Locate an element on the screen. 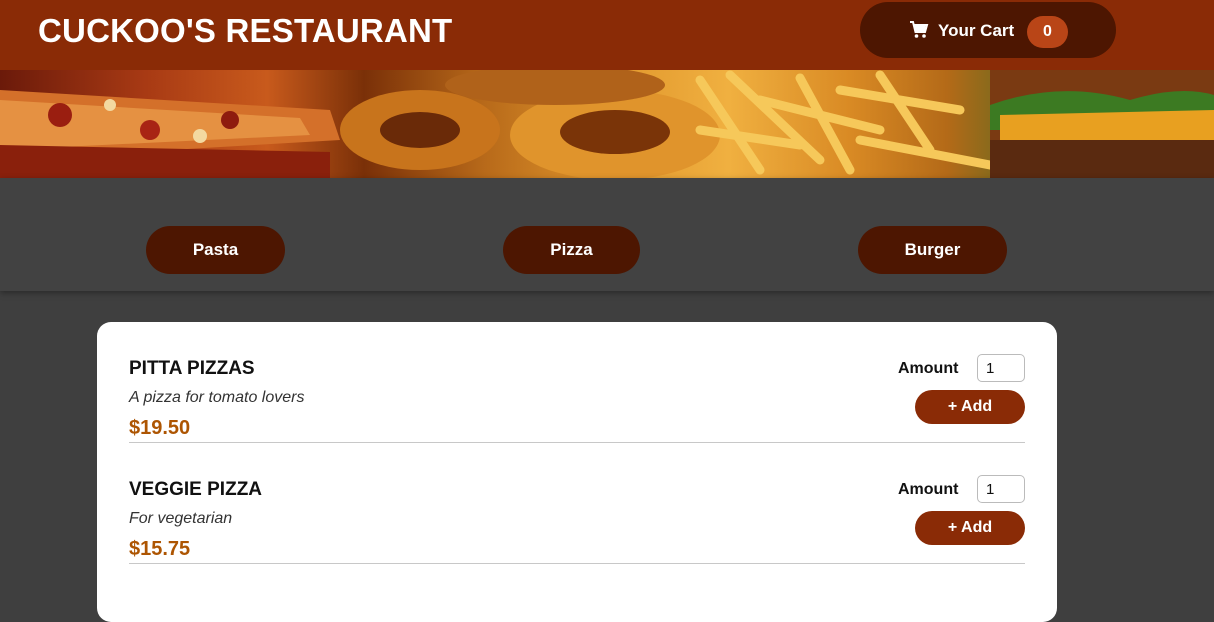 The width and height of the screenshot is (1214, 622). cart-label: Your Cart is located at coordinates (976, 30).